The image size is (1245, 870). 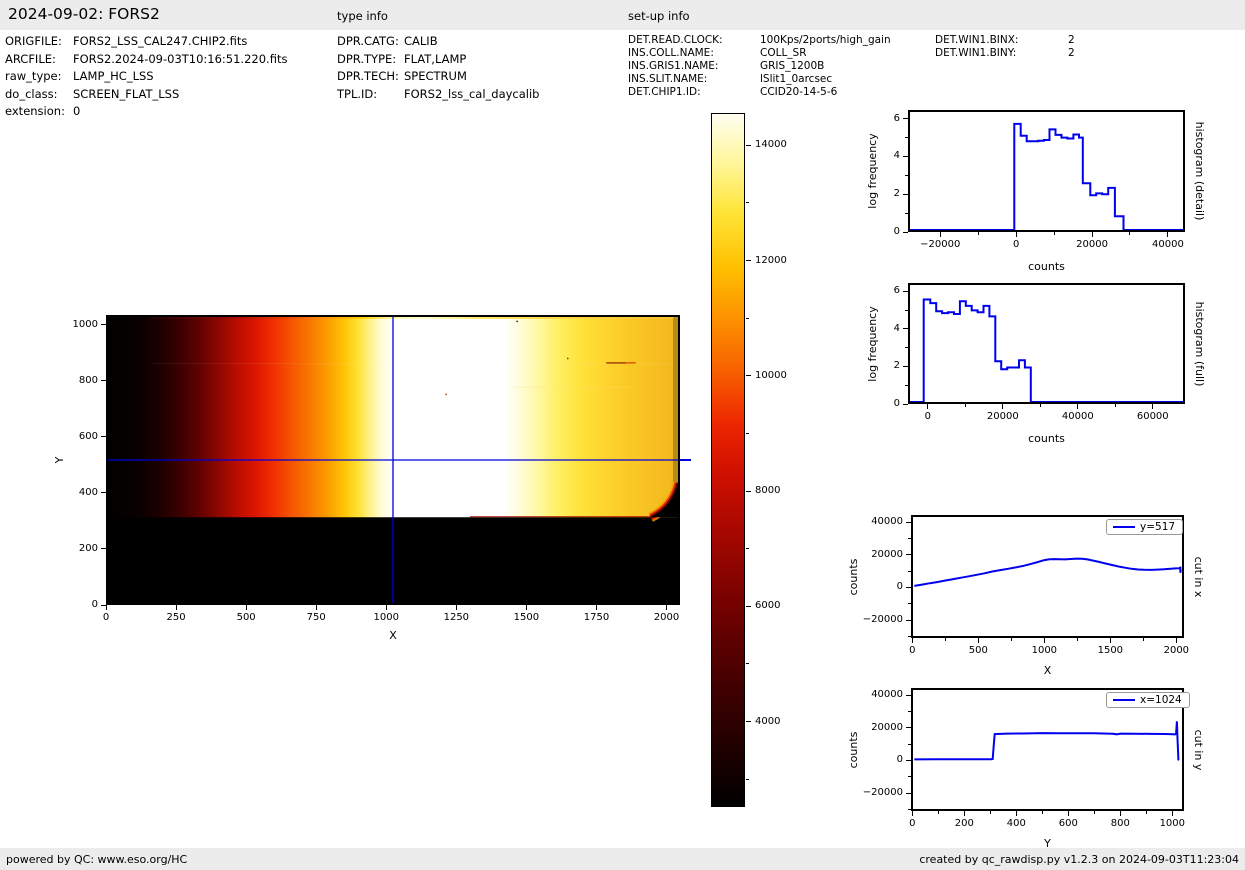 I want to click on x-tick-label: 2000, so click(x=666, y=617).